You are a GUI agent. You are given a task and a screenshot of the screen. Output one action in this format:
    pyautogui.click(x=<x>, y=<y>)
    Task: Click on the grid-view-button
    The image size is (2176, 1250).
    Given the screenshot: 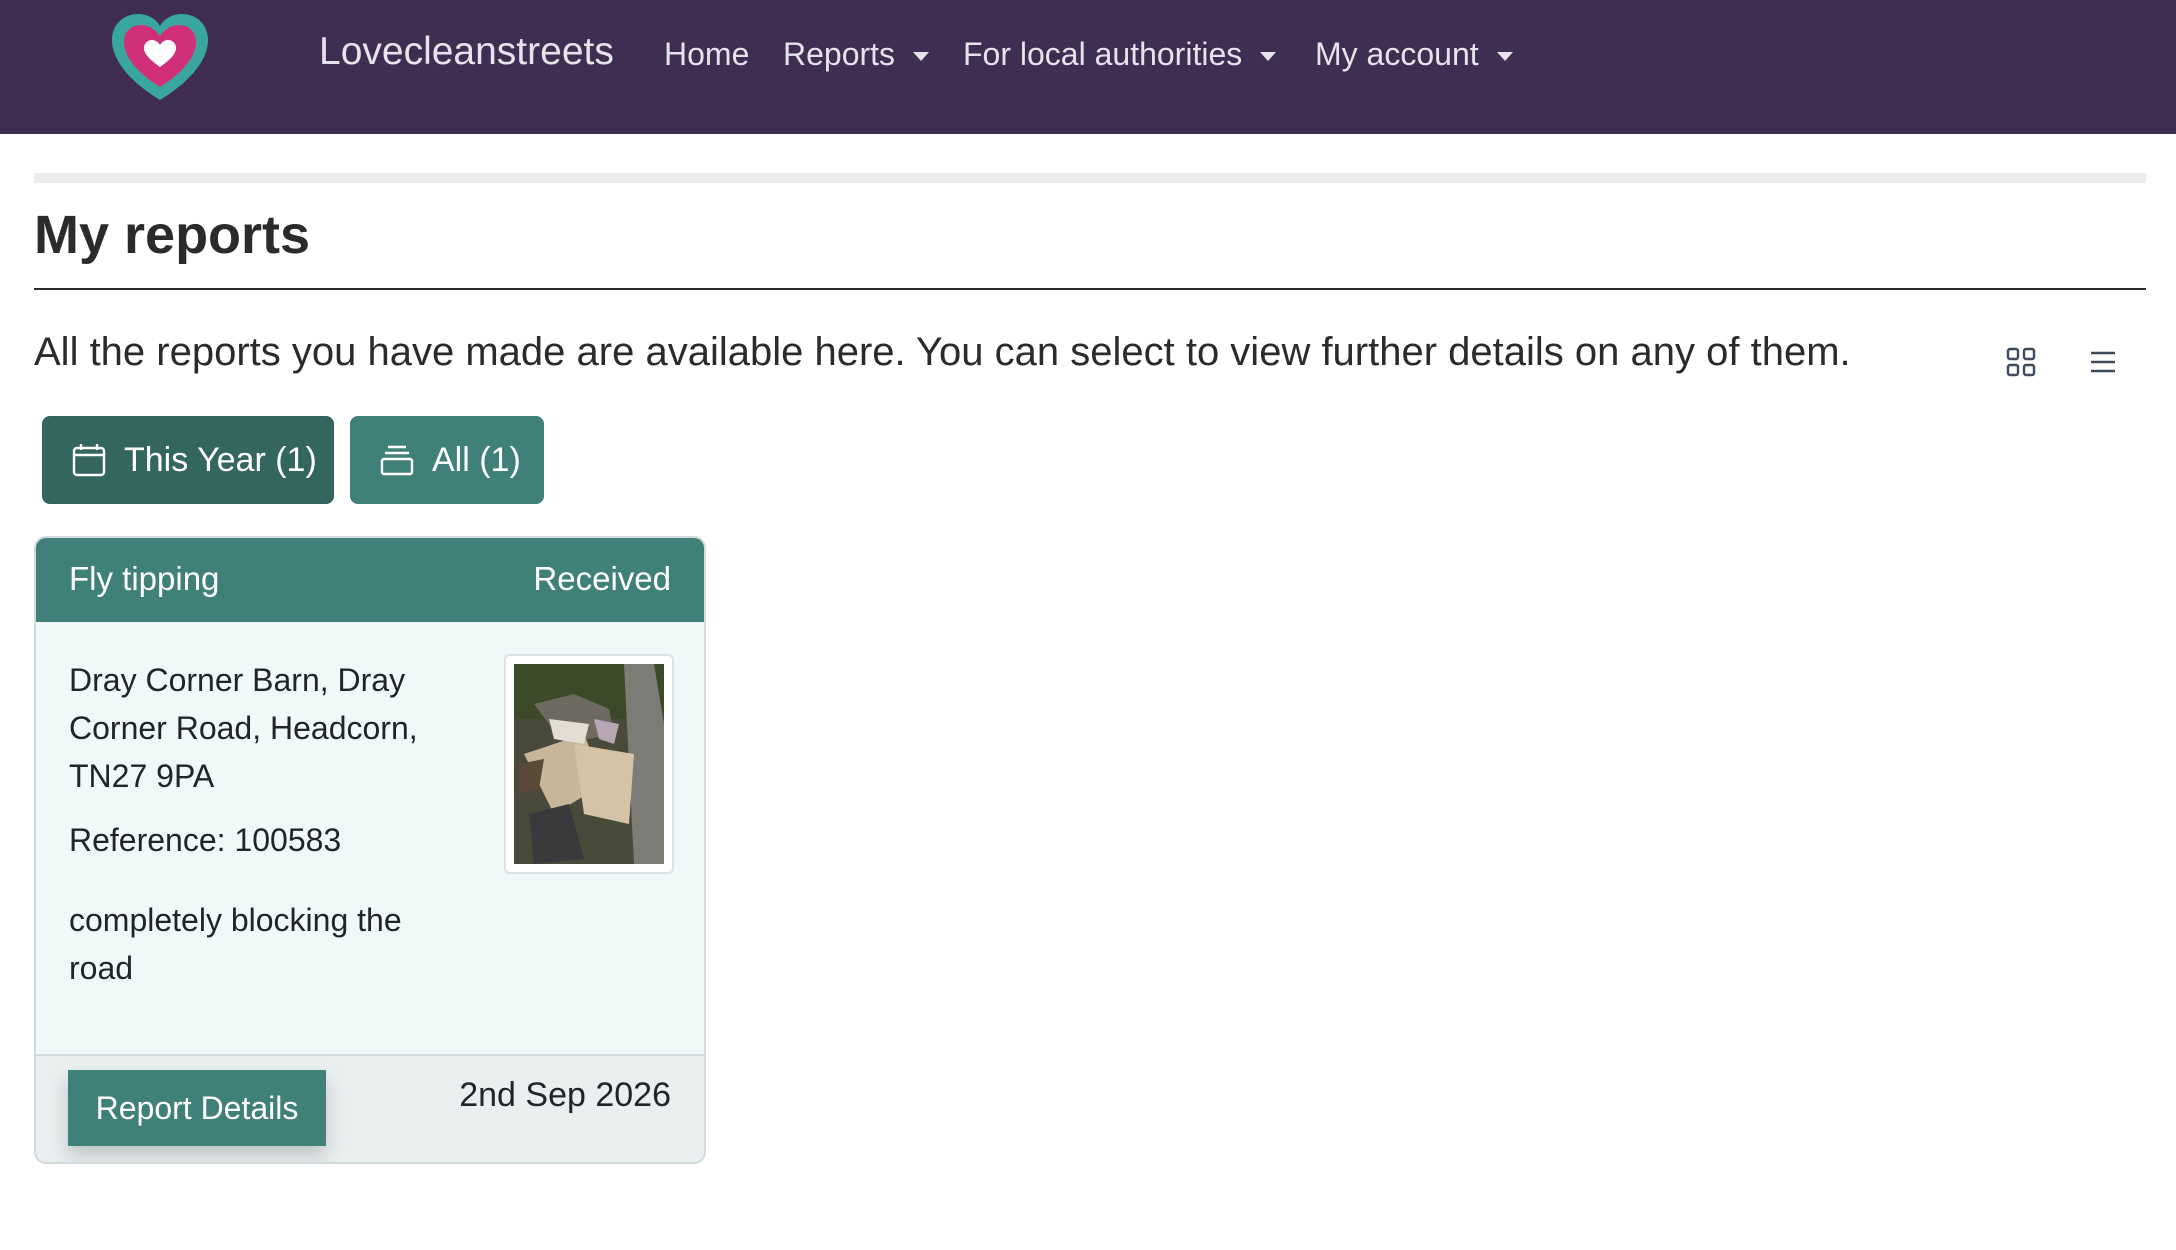 What is the action you would take?
    pyautogui.click(x=2021, y=362)
    